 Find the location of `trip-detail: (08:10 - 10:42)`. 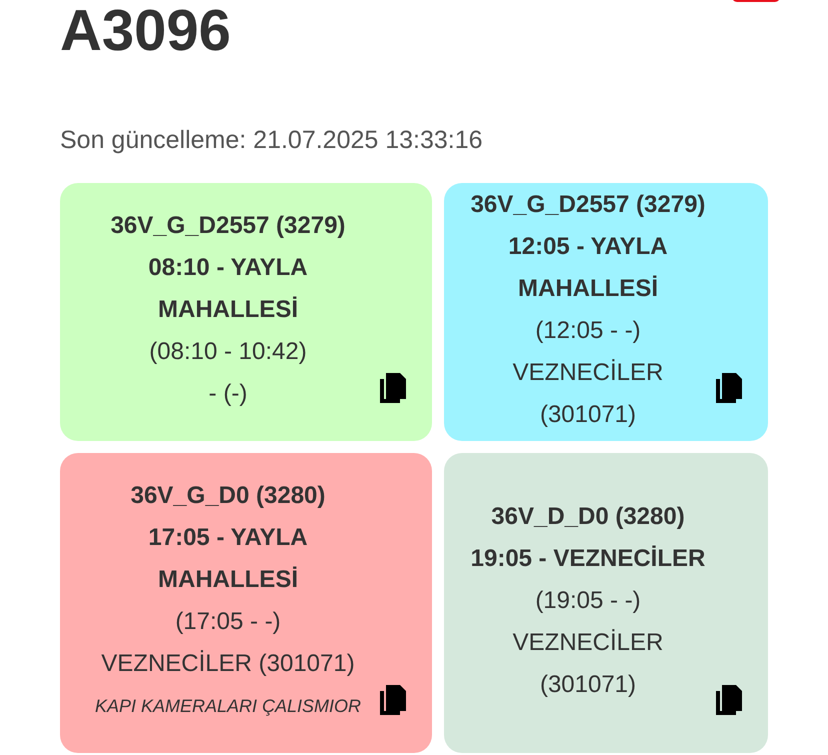

trip-detail: (08:10 - 10:42) is located at coordinates (228, 352).